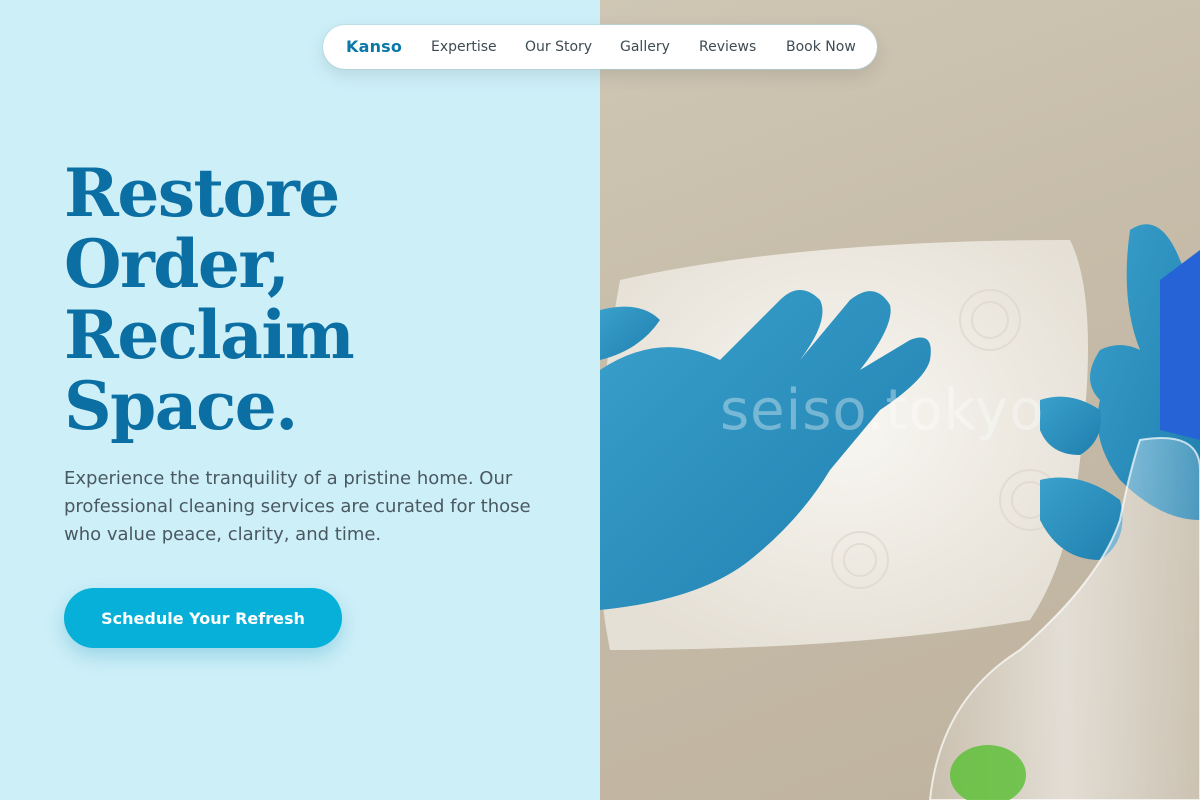  What do you see at coordinates (645, 47) in the screenshot?
I see `nav-link-gallery: Gallery` at bounding box center [645, 47].